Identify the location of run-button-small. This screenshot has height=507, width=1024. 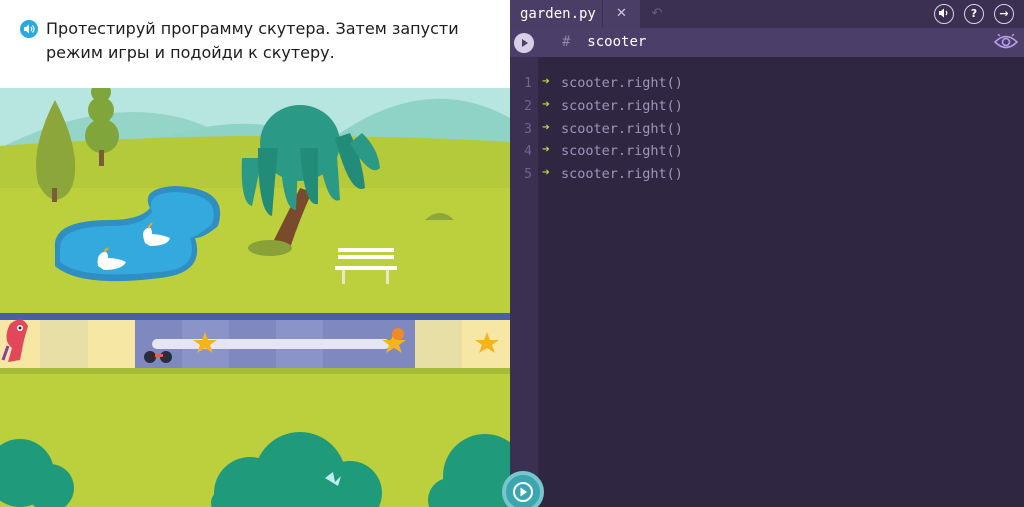
(524, 43).